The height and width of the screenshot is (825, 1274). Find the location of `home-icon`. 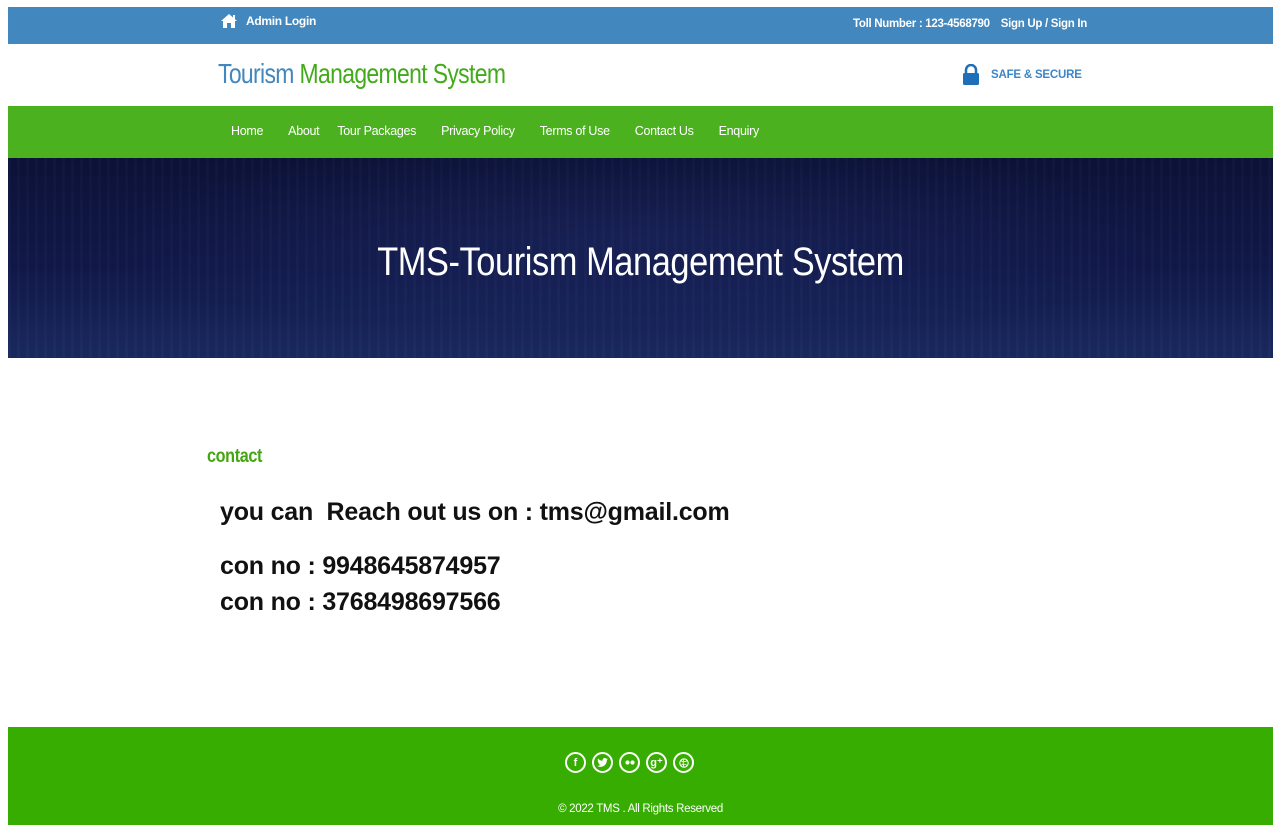

home-icon is located at coordinates (229, 21).